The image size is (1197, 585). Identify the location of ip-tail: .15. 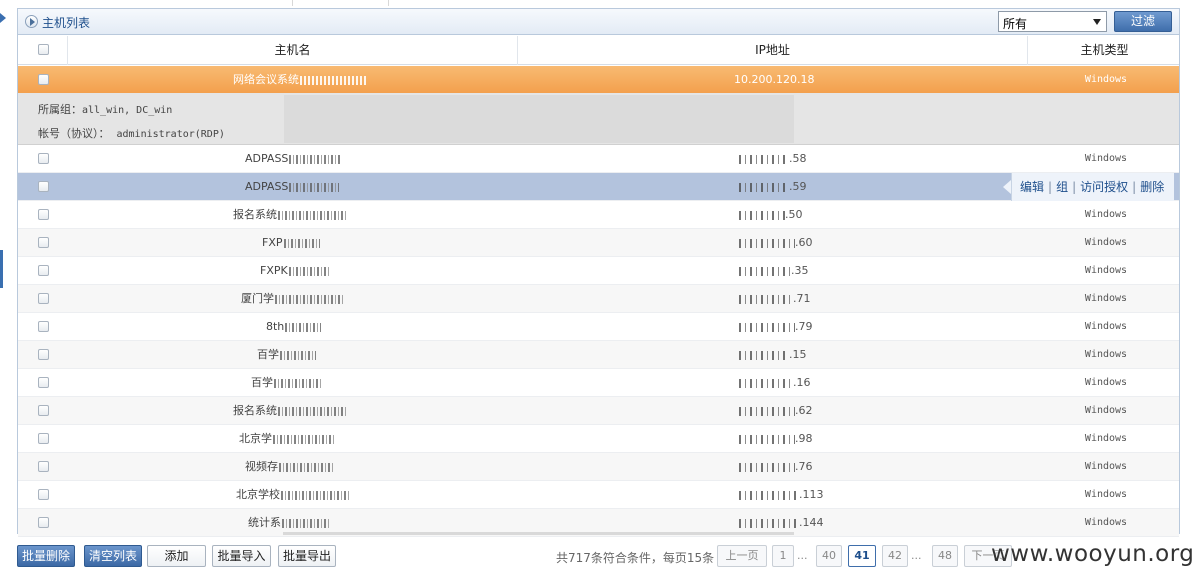
(798, 354).